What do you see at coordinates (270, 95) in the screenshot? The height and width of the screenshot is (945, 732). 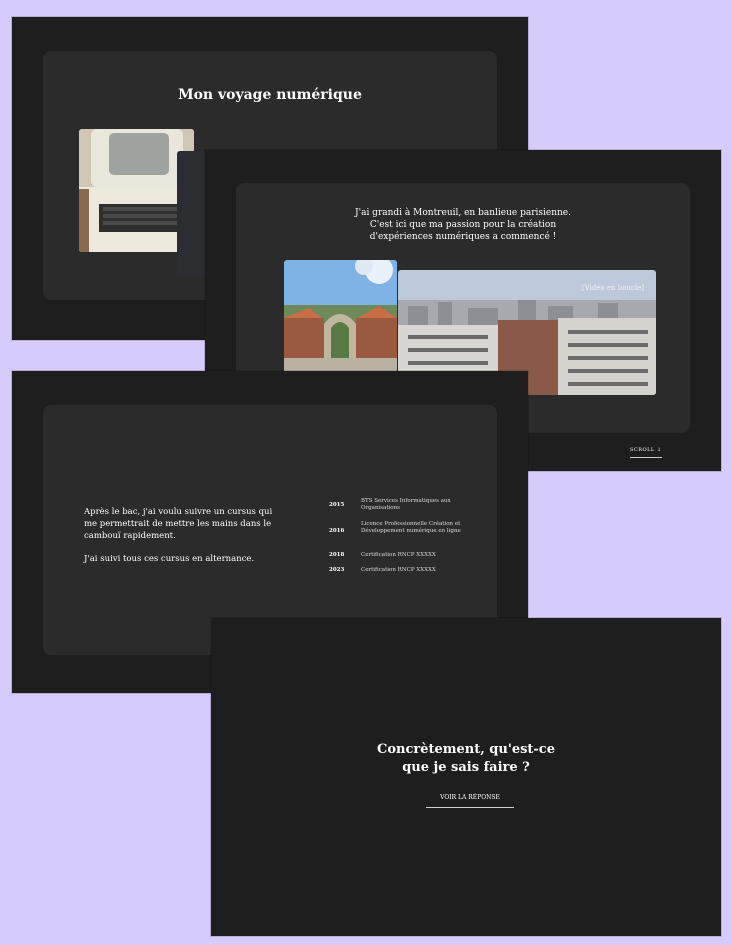 I see `slide-title: Mon voyage numérique` at bounding box center [270, 95].